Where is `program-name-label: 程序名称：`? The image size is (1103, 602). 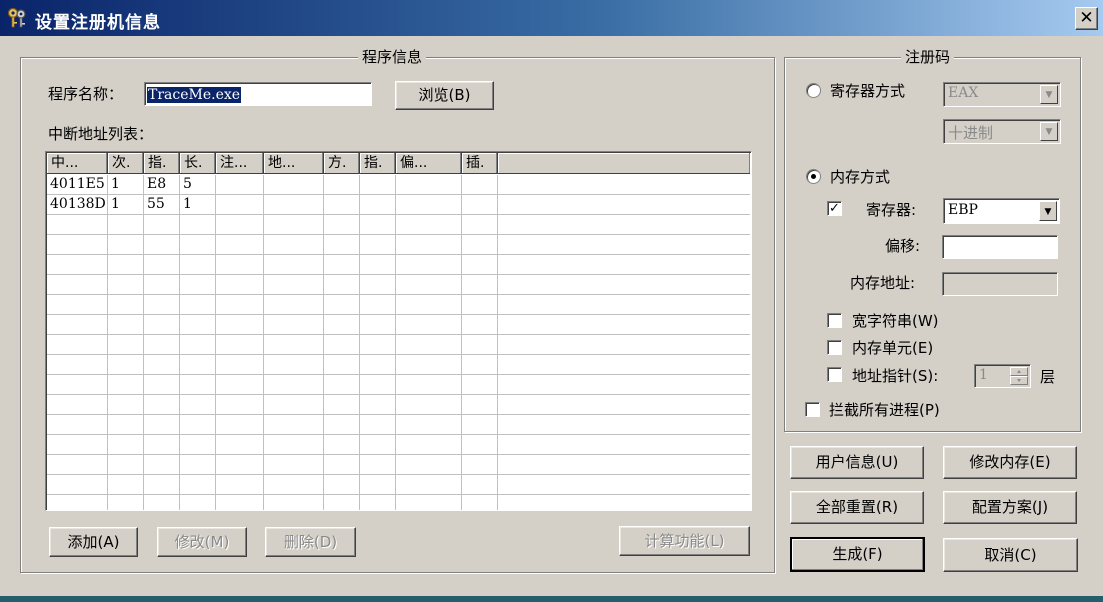
program-name-label: 程序名称： is located at coordinates (86, 94).